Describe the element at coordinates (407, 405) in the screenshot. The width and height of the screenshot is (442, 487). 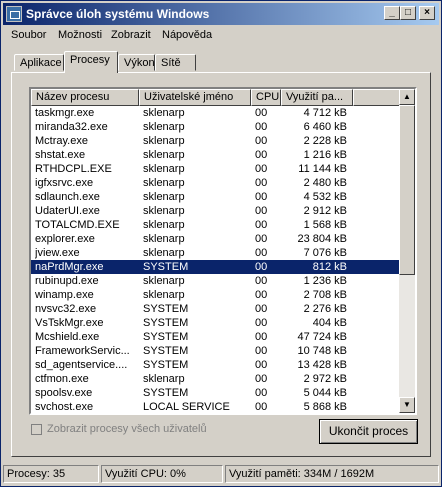
I see `scroll-down-arrow-icon: ▼` at that location.